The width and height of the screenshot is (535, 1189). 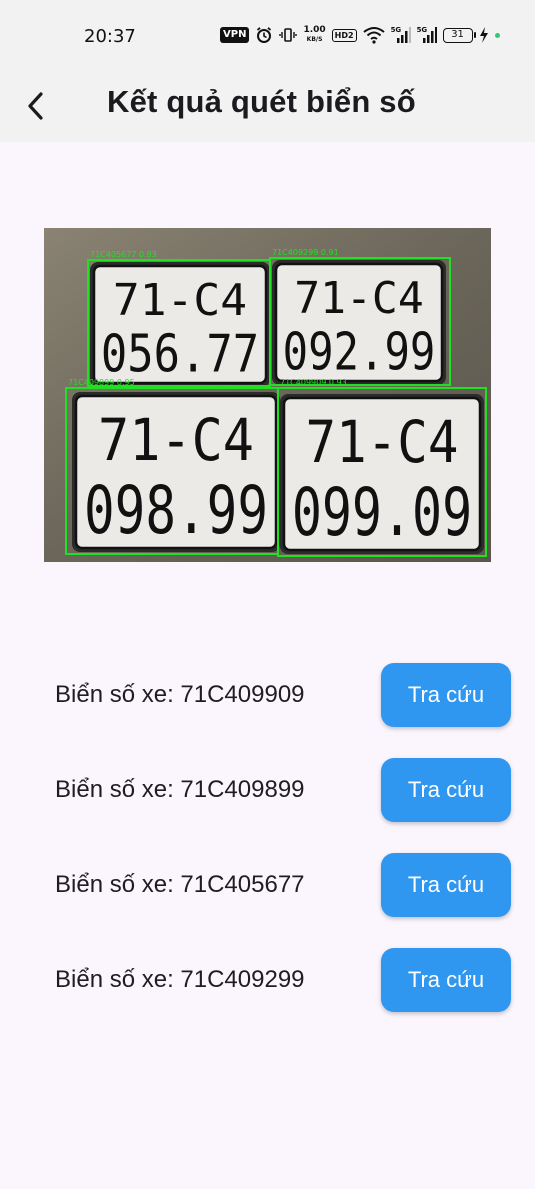 I want to click on result-row: Biển số xe: 71C409299 Tra cứu, so click(x=267, y=980).